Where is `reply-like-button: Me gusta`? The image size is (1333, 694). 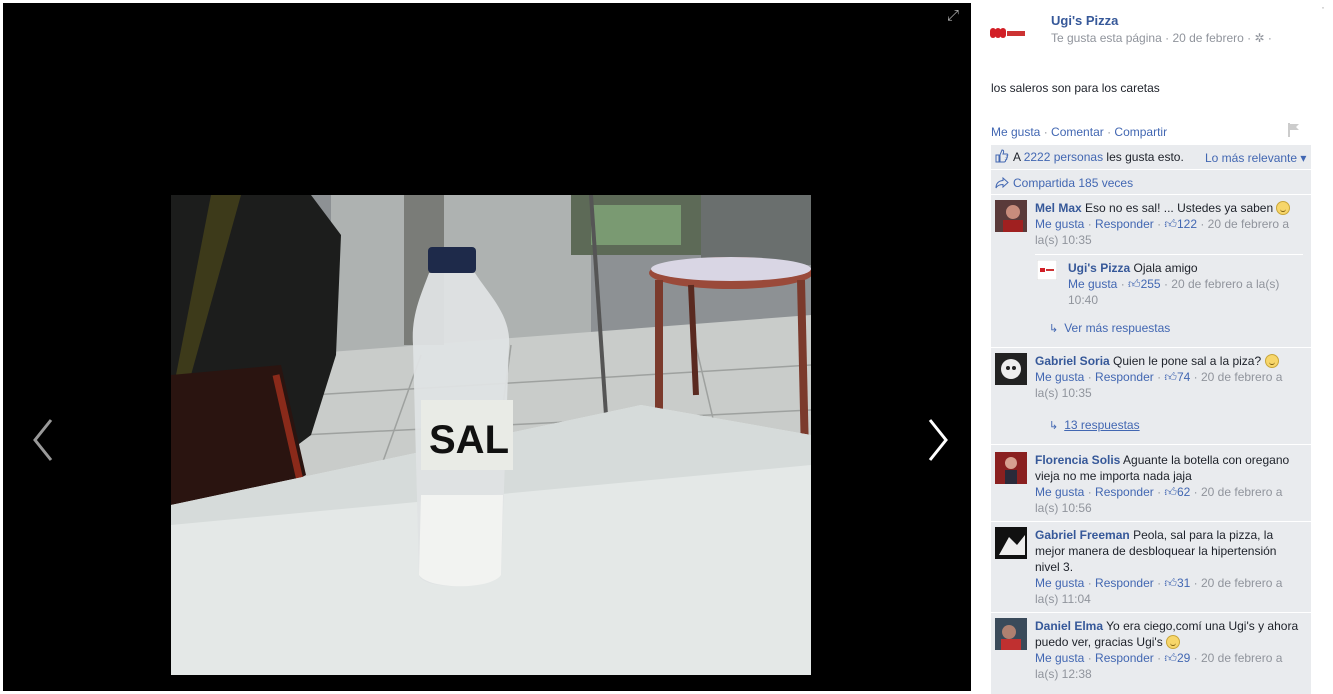 reply-like-button: Me gusta is located at coordinates (1092, 284).